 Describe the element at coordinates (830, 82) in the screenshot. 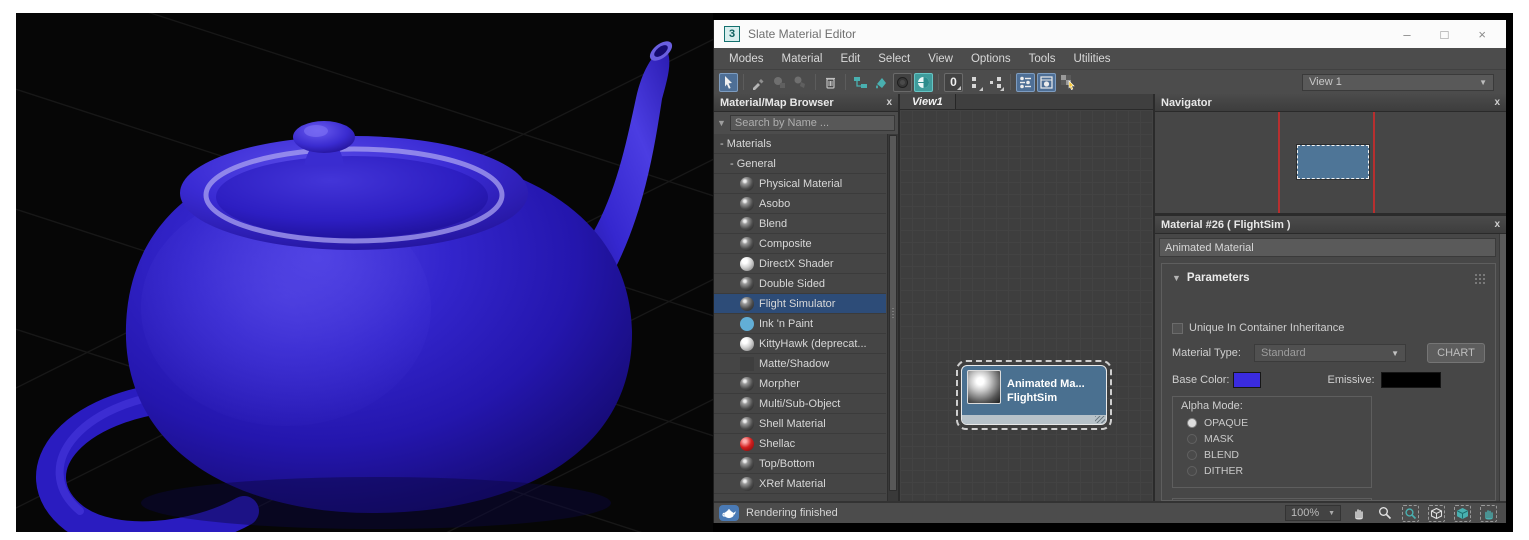

I see `delete-icon` at that location.